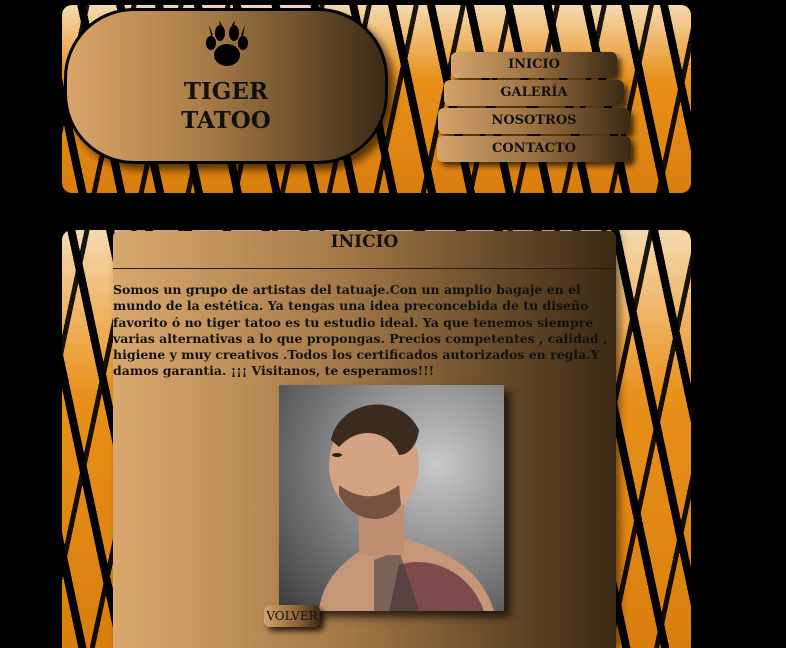  I want to click on nav-galeria: GALERÍA, so click(534, 93).